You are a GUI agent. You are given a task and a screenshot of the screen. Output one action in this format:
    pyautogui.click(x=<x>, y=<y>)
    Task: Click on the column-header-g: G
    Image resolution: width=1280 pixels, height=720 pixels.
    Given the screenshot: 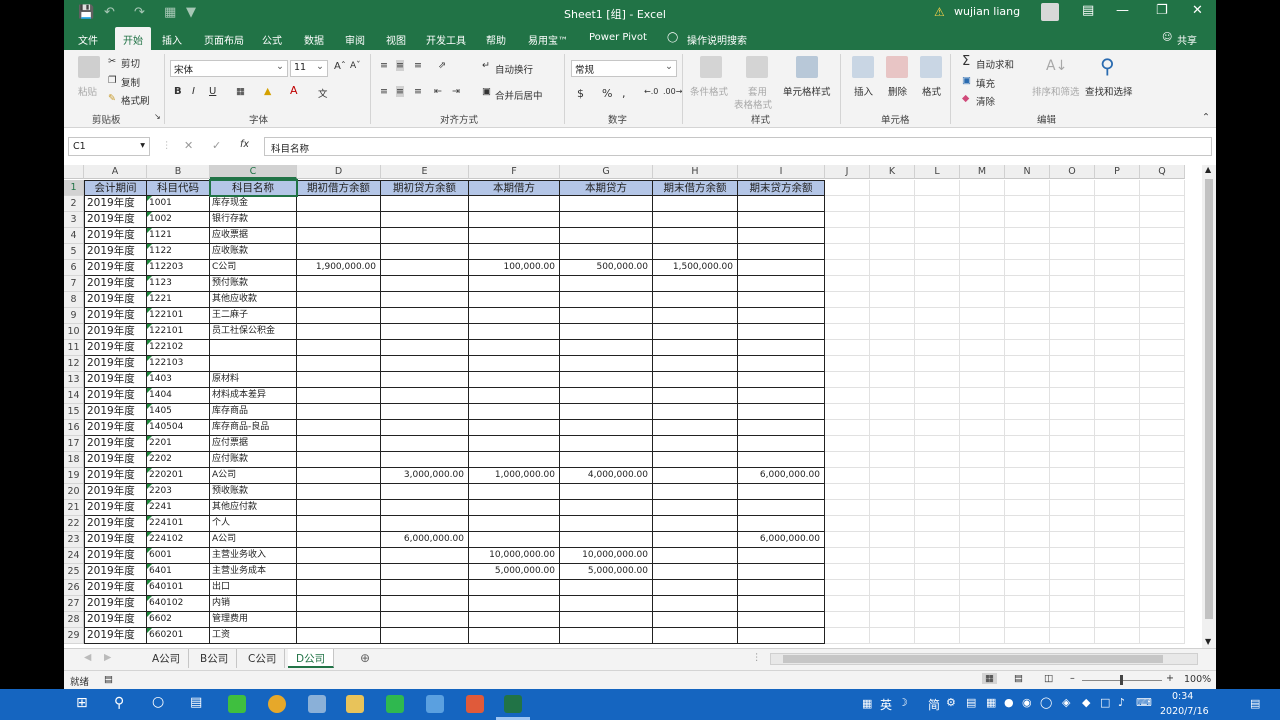 What is the action you would take?
    pyautogui.click(x=606, y=172)
    